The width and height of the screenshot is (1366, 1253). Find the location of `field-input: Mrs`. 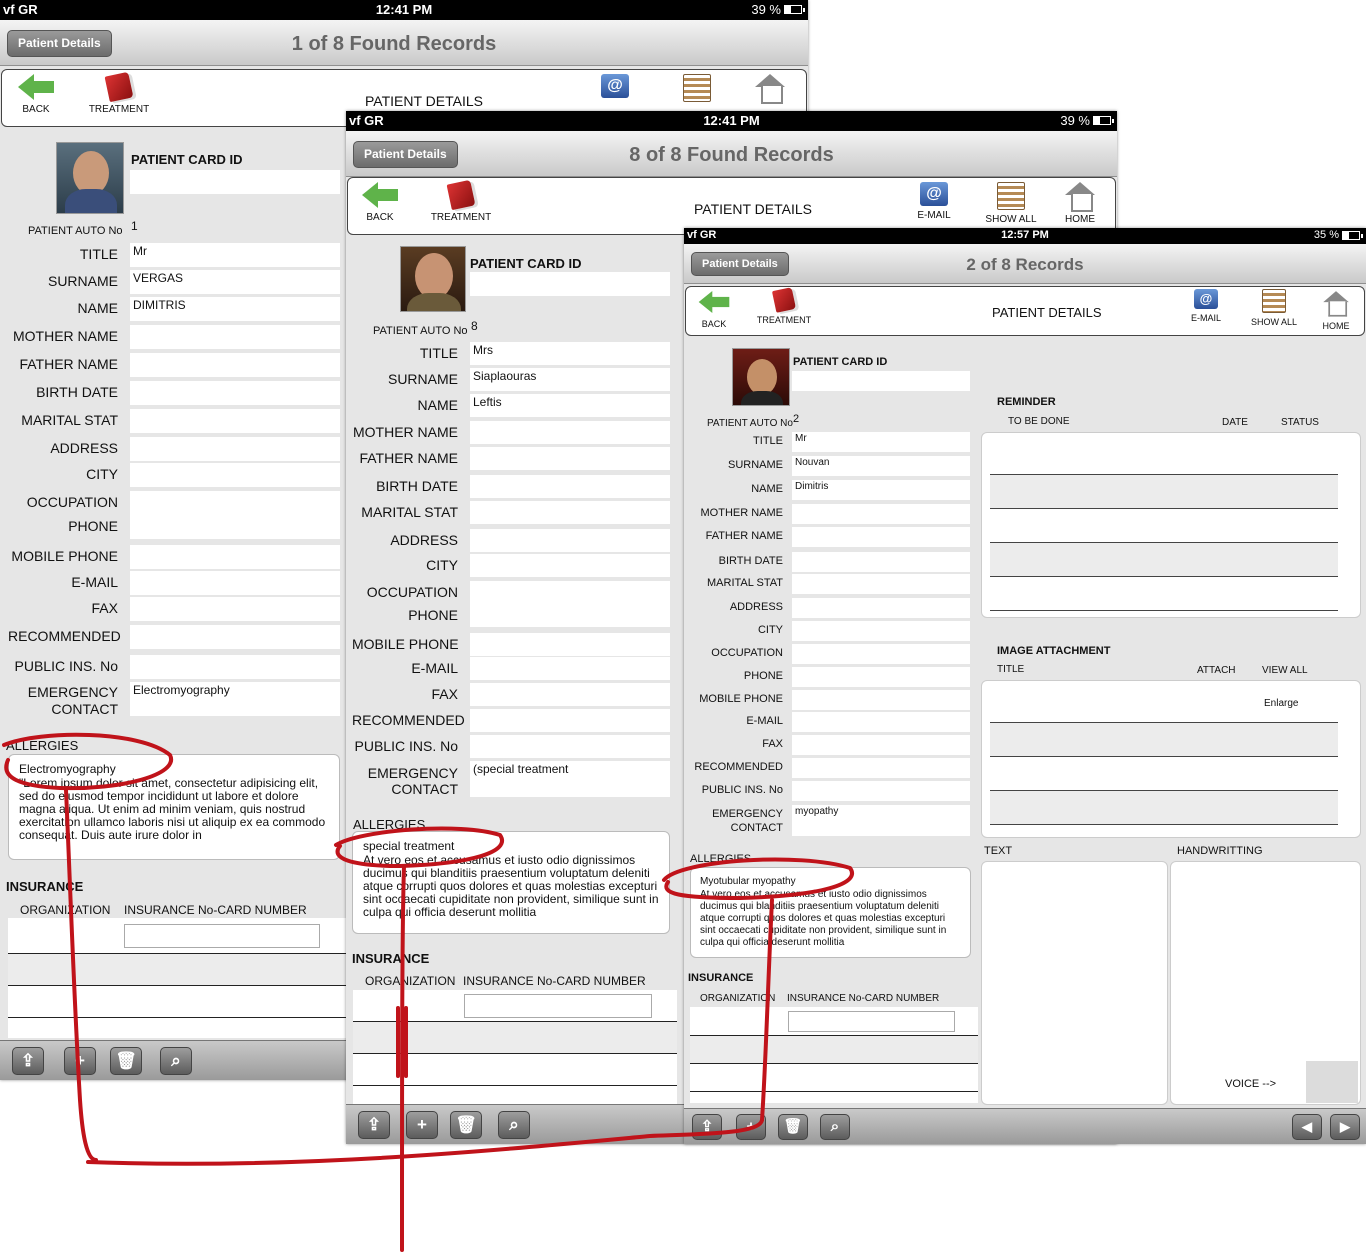

field-input: Mrs is located at coordinates (570, 353).